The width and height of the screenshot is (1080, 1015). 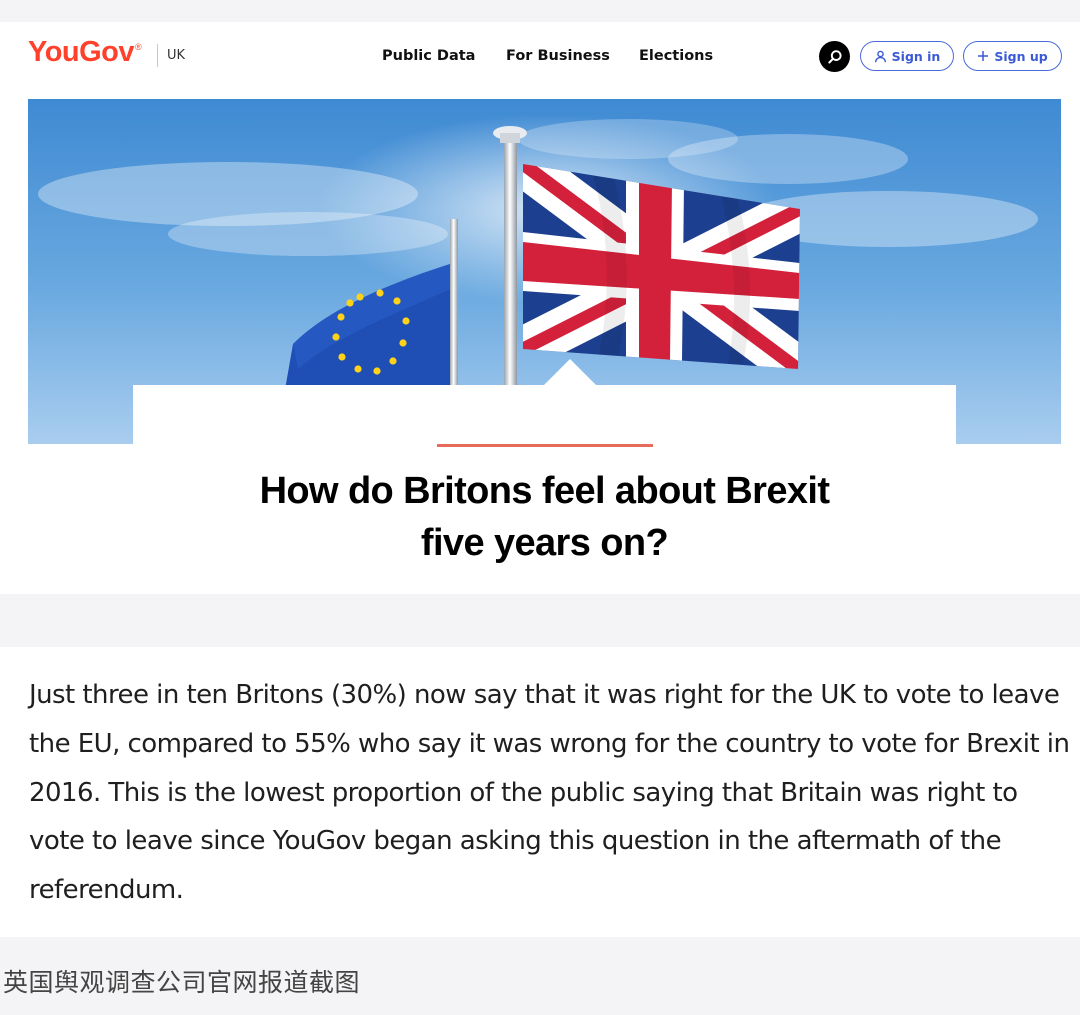 What do you see at coordinates (916, 56) in the screenshot?
I see `sign-in-label: Sign in` at bounding box center [916, 56].